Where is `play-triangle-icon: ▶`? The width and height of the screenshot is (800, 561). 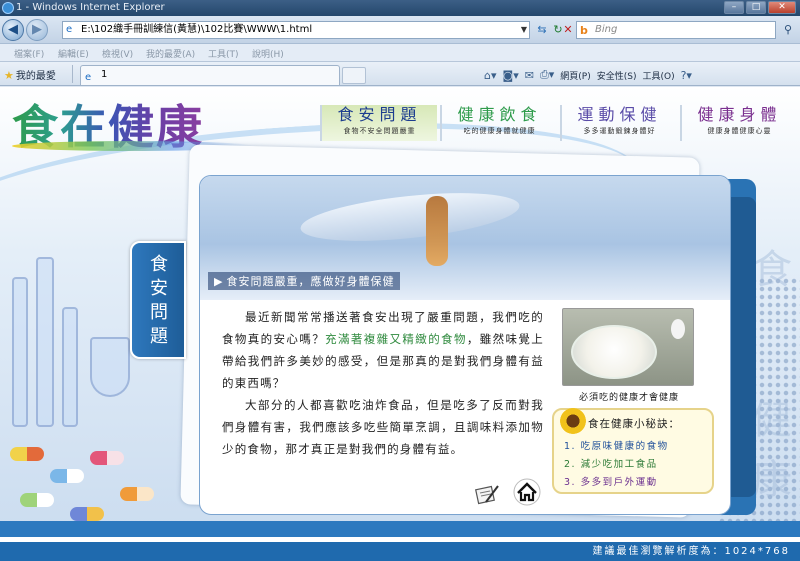
play-triangle-icon: ▶ is located at coordinates (219, 281).